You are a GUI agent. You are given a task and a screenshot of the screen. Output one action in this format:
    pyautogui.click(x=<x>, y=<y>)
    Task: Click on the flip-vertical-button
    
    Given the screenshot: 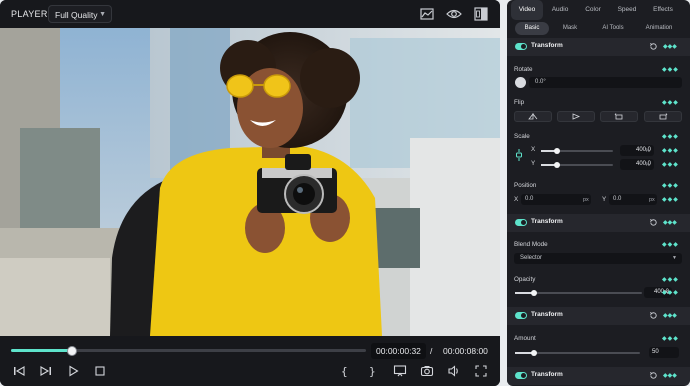 What is the action you would take?
    pyautogui.click(x=576, y=116)
    